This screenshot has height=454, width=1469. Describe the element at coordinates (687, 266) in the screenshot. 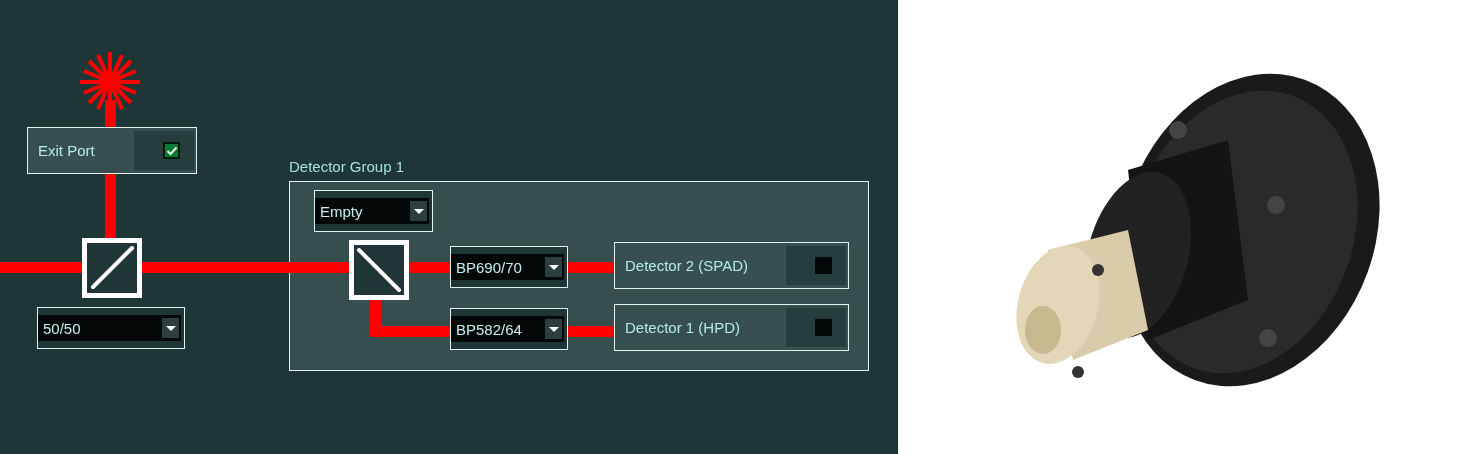

I see `detector-label: Detector 2 (SPAD)` at that location.